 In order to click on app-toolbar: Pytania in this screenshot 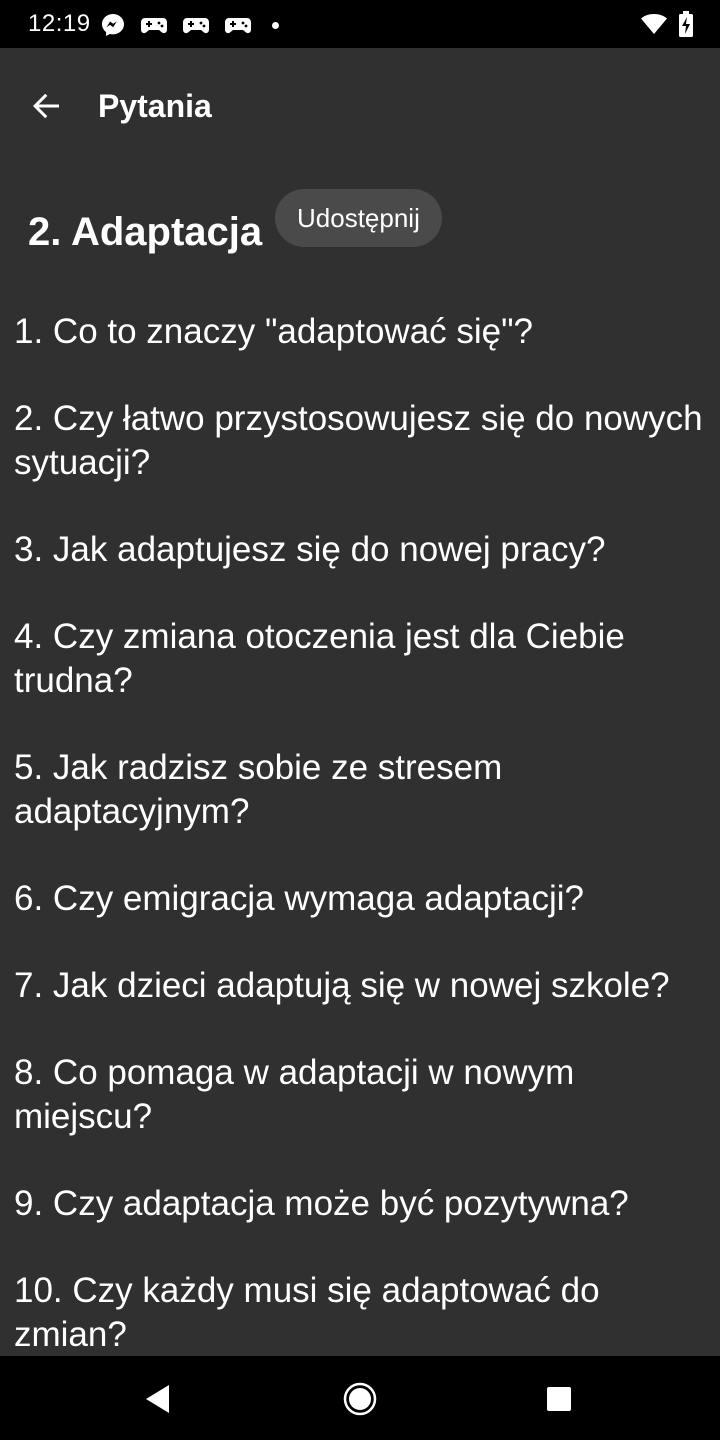, I will do `click(360, 104)`.